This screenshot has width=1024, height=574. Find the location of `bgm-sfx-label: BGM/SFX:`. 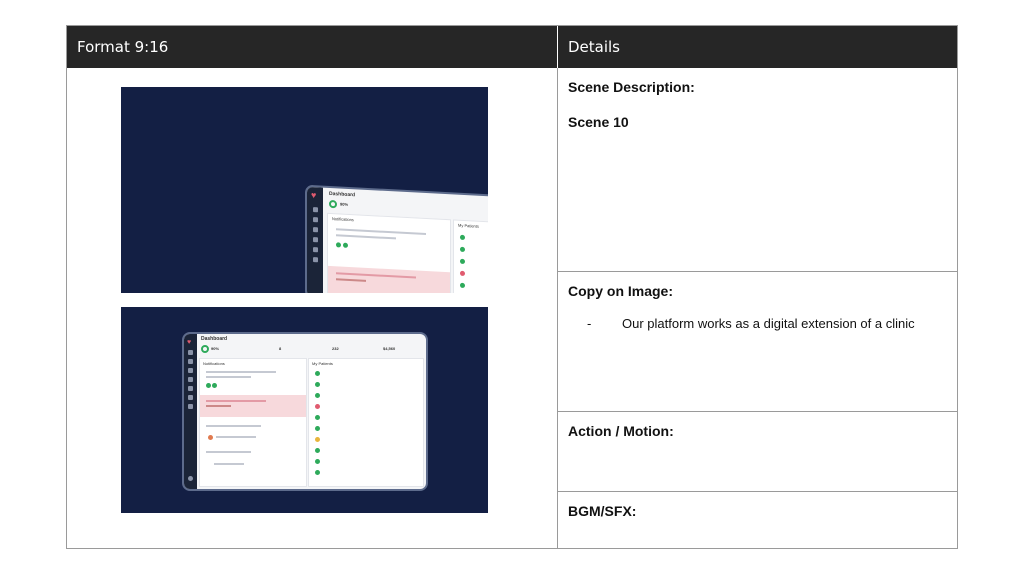

bgm-sfx-label: BGM/SFX: is located at coordinates (602, 511).